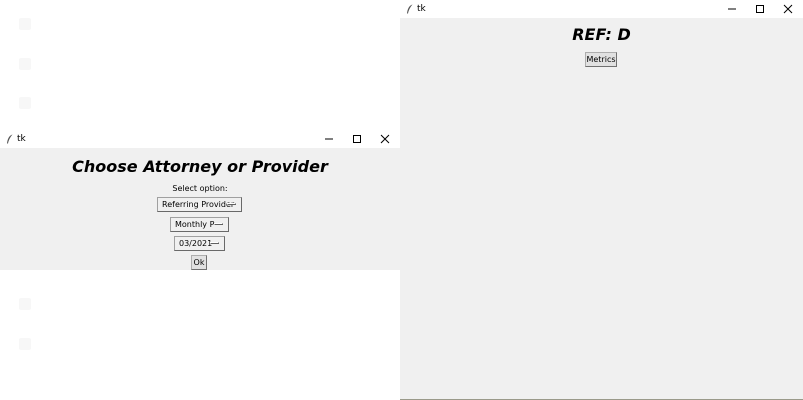 This screenshot has height=400, width=803. I want to click on date-option-value: 03/2021, so click(196, 243).